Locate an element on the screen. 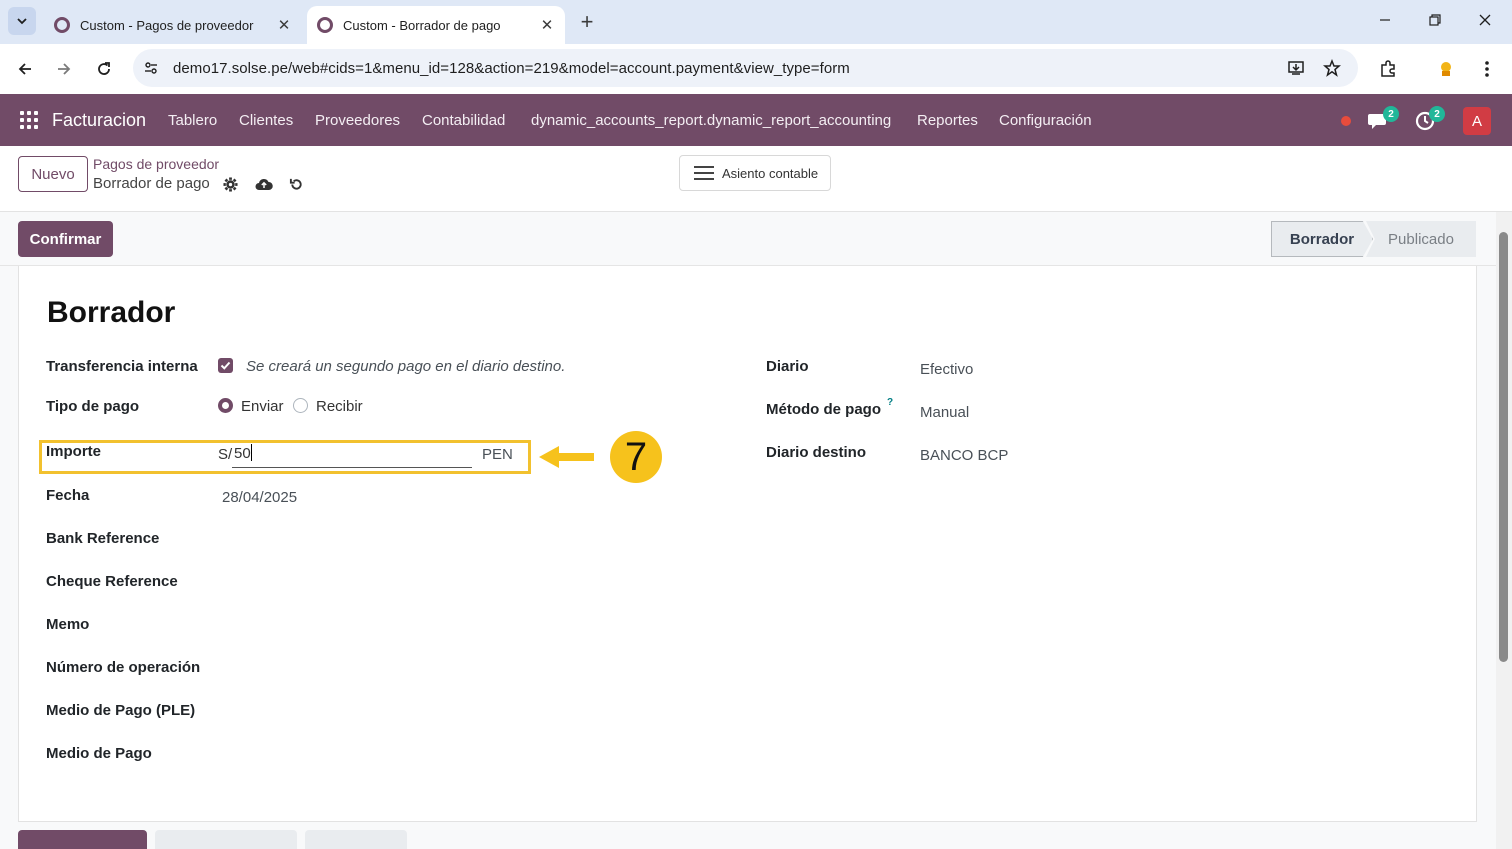  payment-method-label: Método de pago is located at coordinates (823, 409).